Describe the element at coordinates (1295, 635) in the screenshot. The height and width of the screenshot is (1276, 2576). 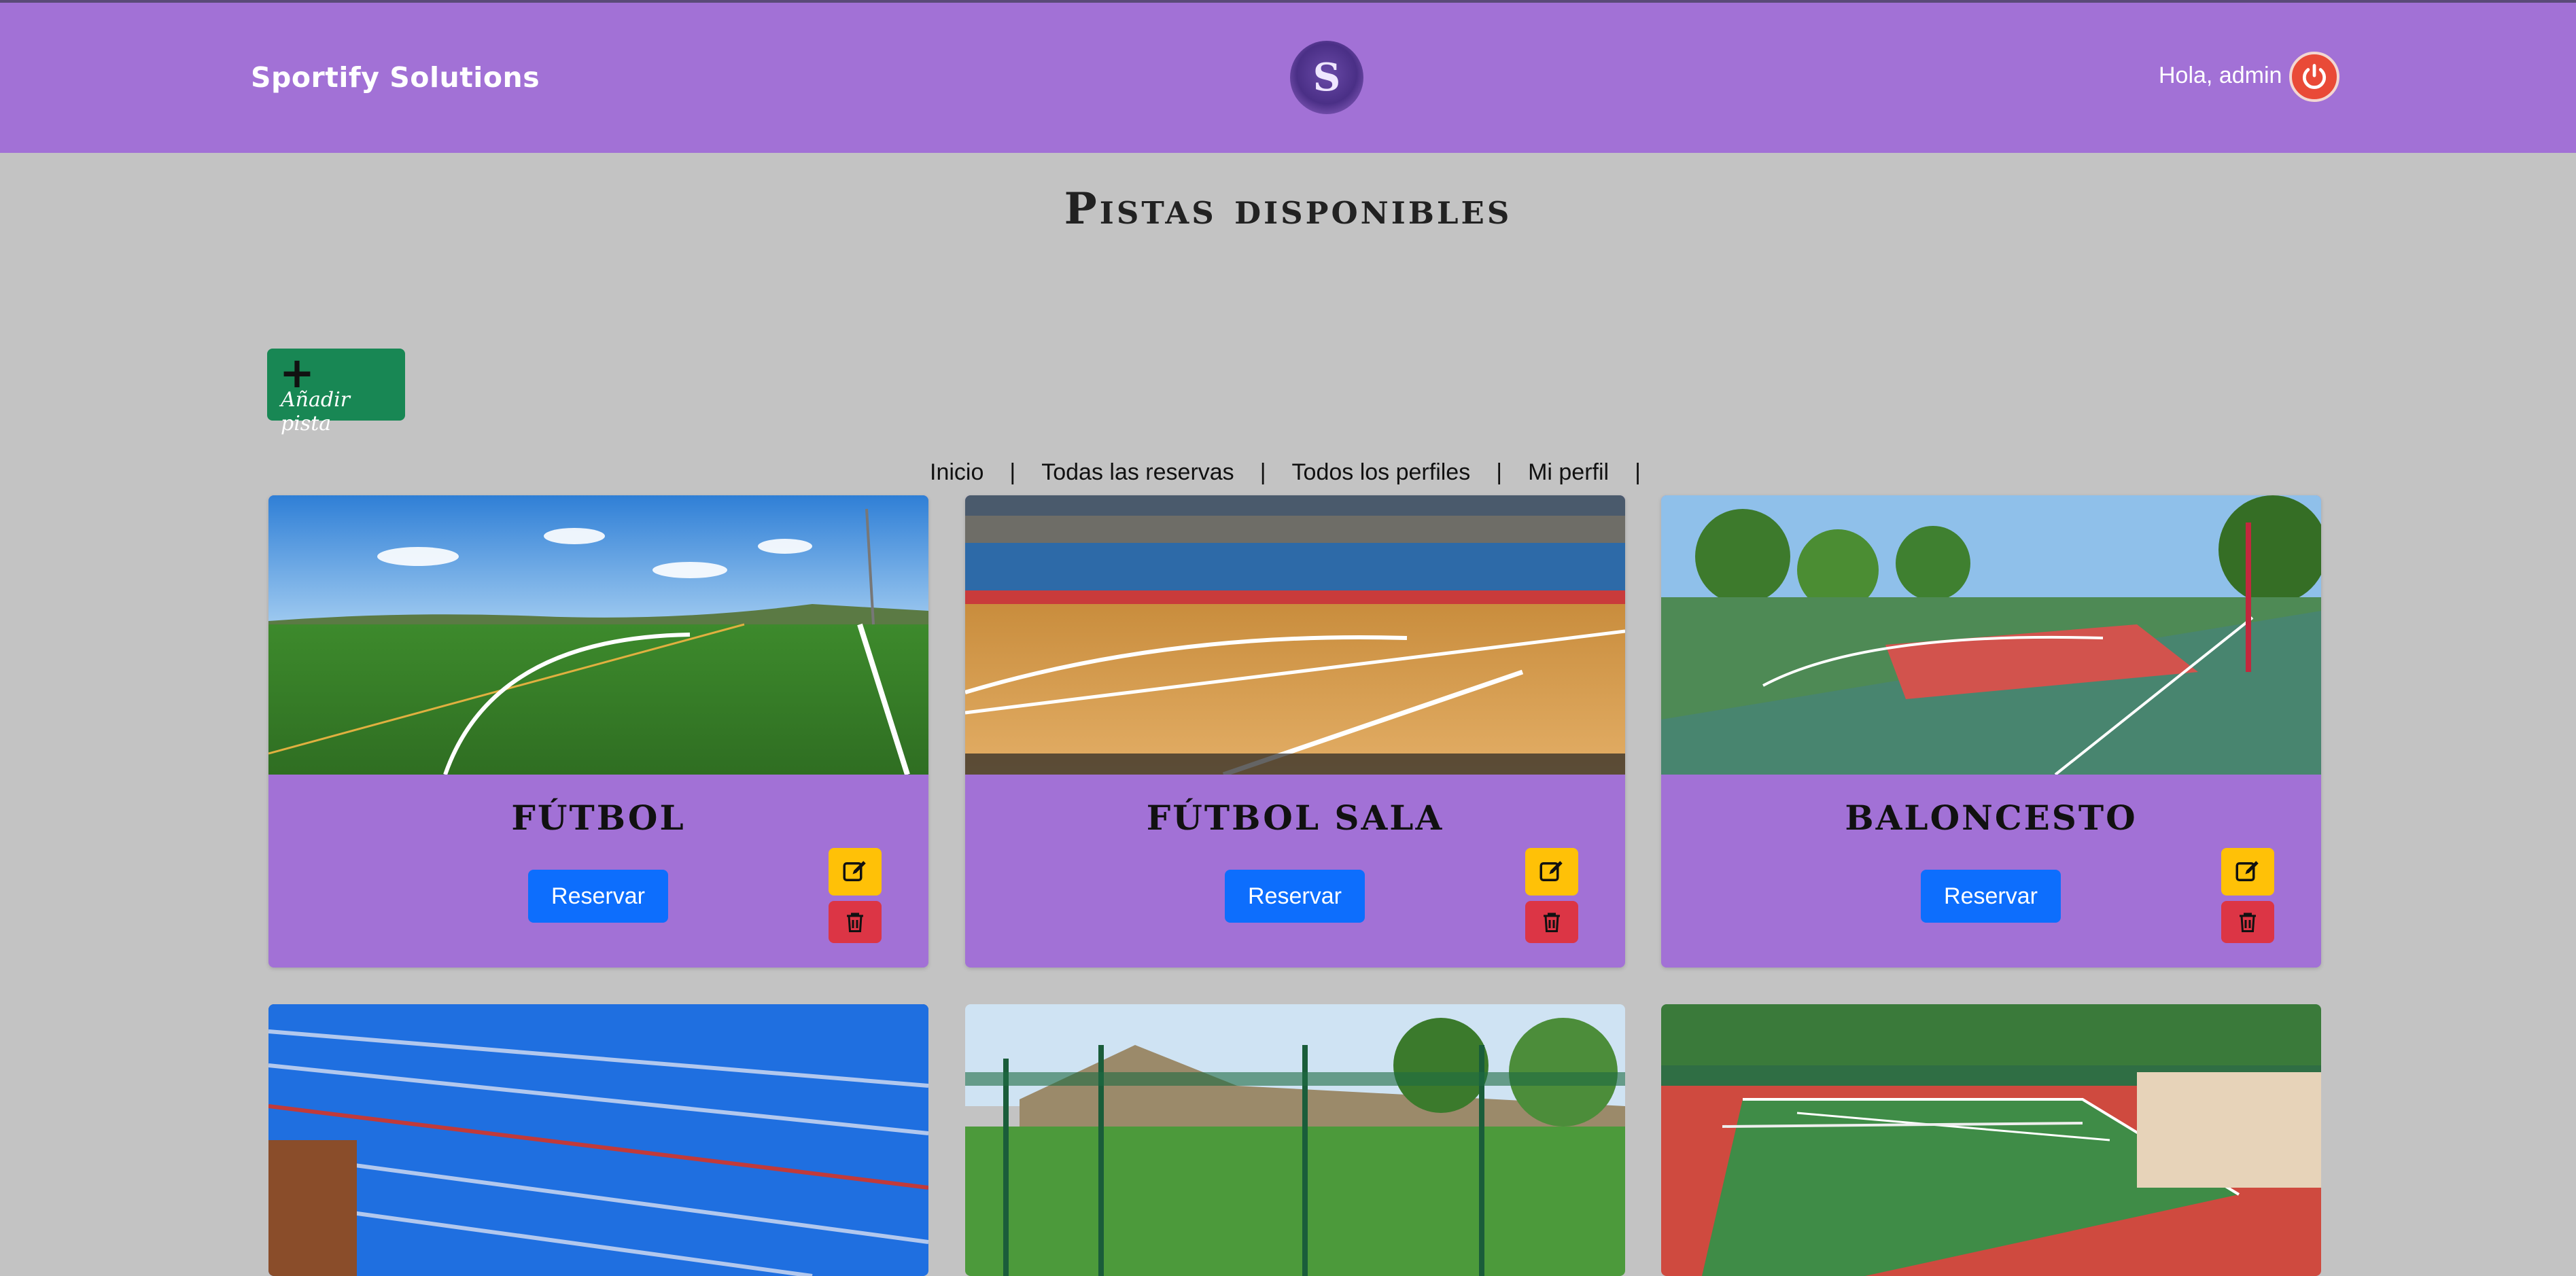
I see `indoor-court-image` at that location.